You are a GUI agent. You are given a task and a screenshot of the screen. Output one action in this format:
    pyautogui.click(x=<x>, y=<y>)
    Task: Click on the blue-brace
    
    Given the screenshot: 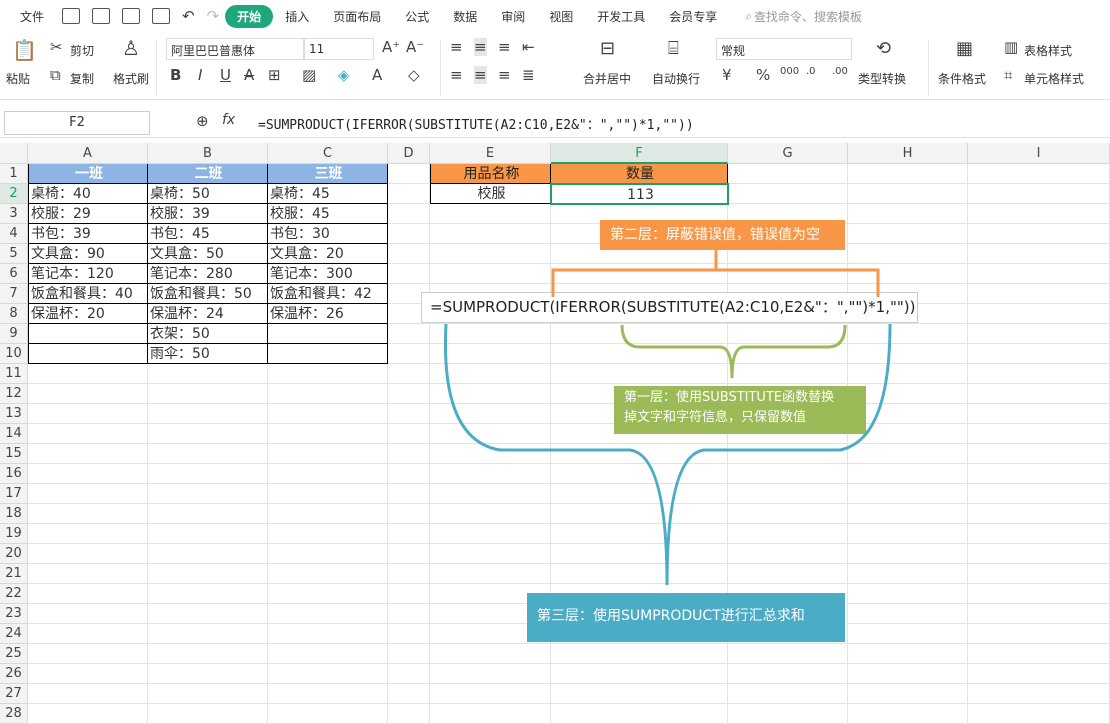 What is the action you would take?
    pyautogui.click(x=667, y=454)
    